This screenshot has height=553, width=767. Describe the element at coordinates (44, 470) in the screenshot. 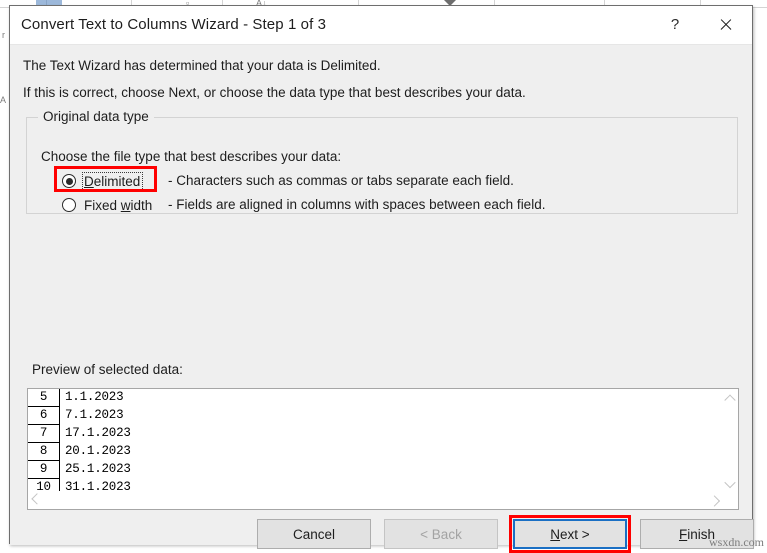

I see `preview-row-number: 9` at that location.